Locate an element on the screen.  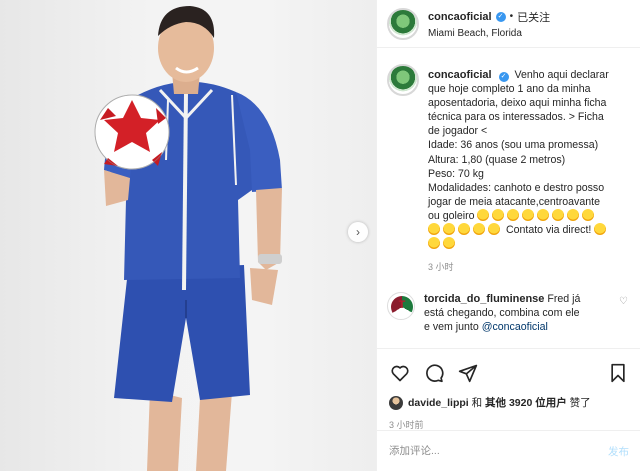
add-comment-bar: 发布 is located at coordinates (508, 450).